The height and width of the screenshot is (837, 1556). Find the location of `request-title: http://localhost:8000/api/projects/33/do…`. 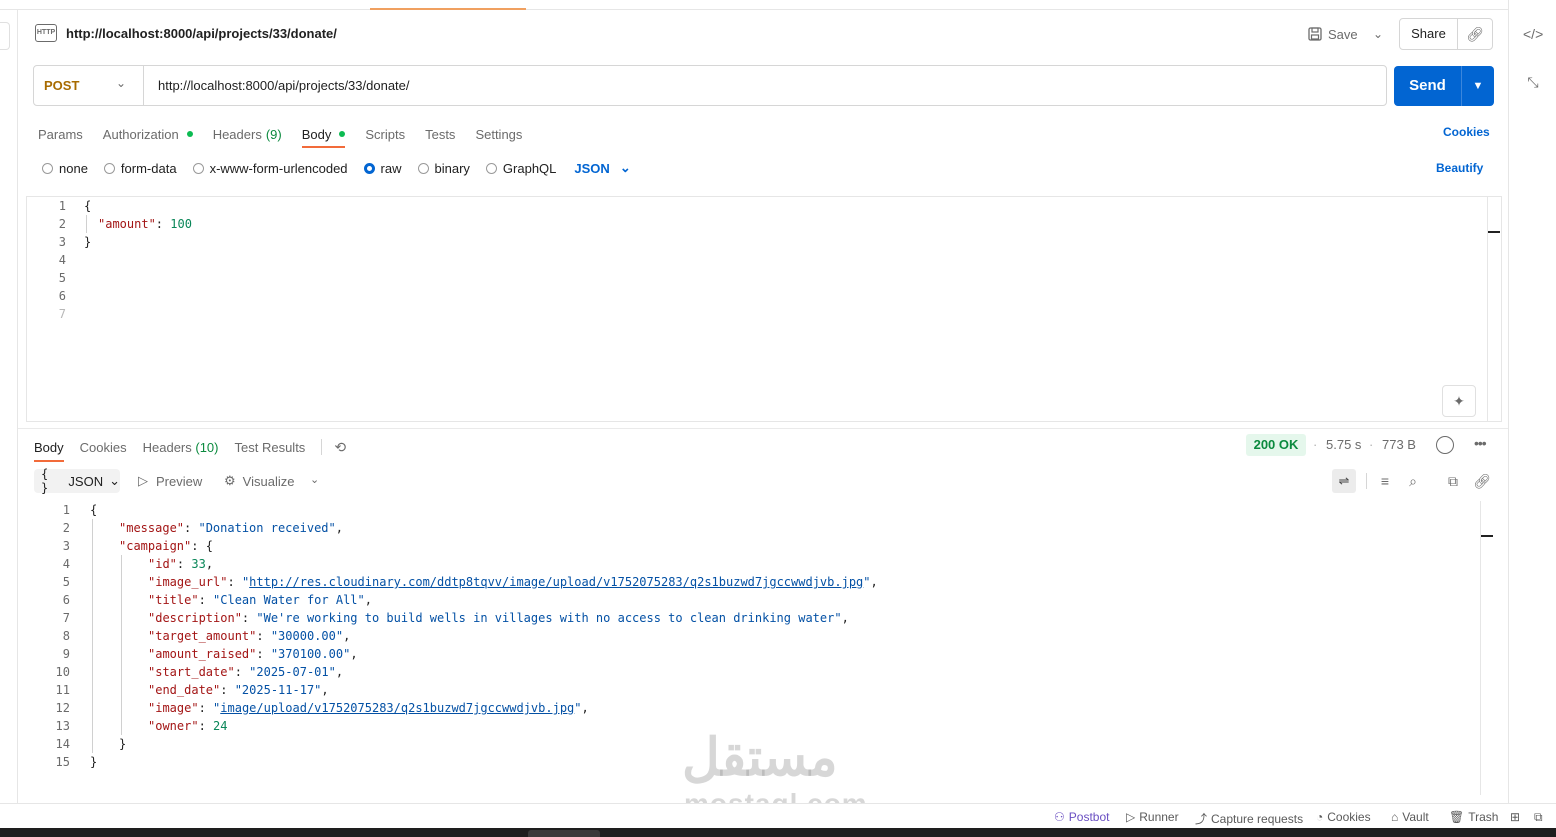

request-title: http://localhost:8000/api/projects/33/do… is located at coordinates (201, 33).